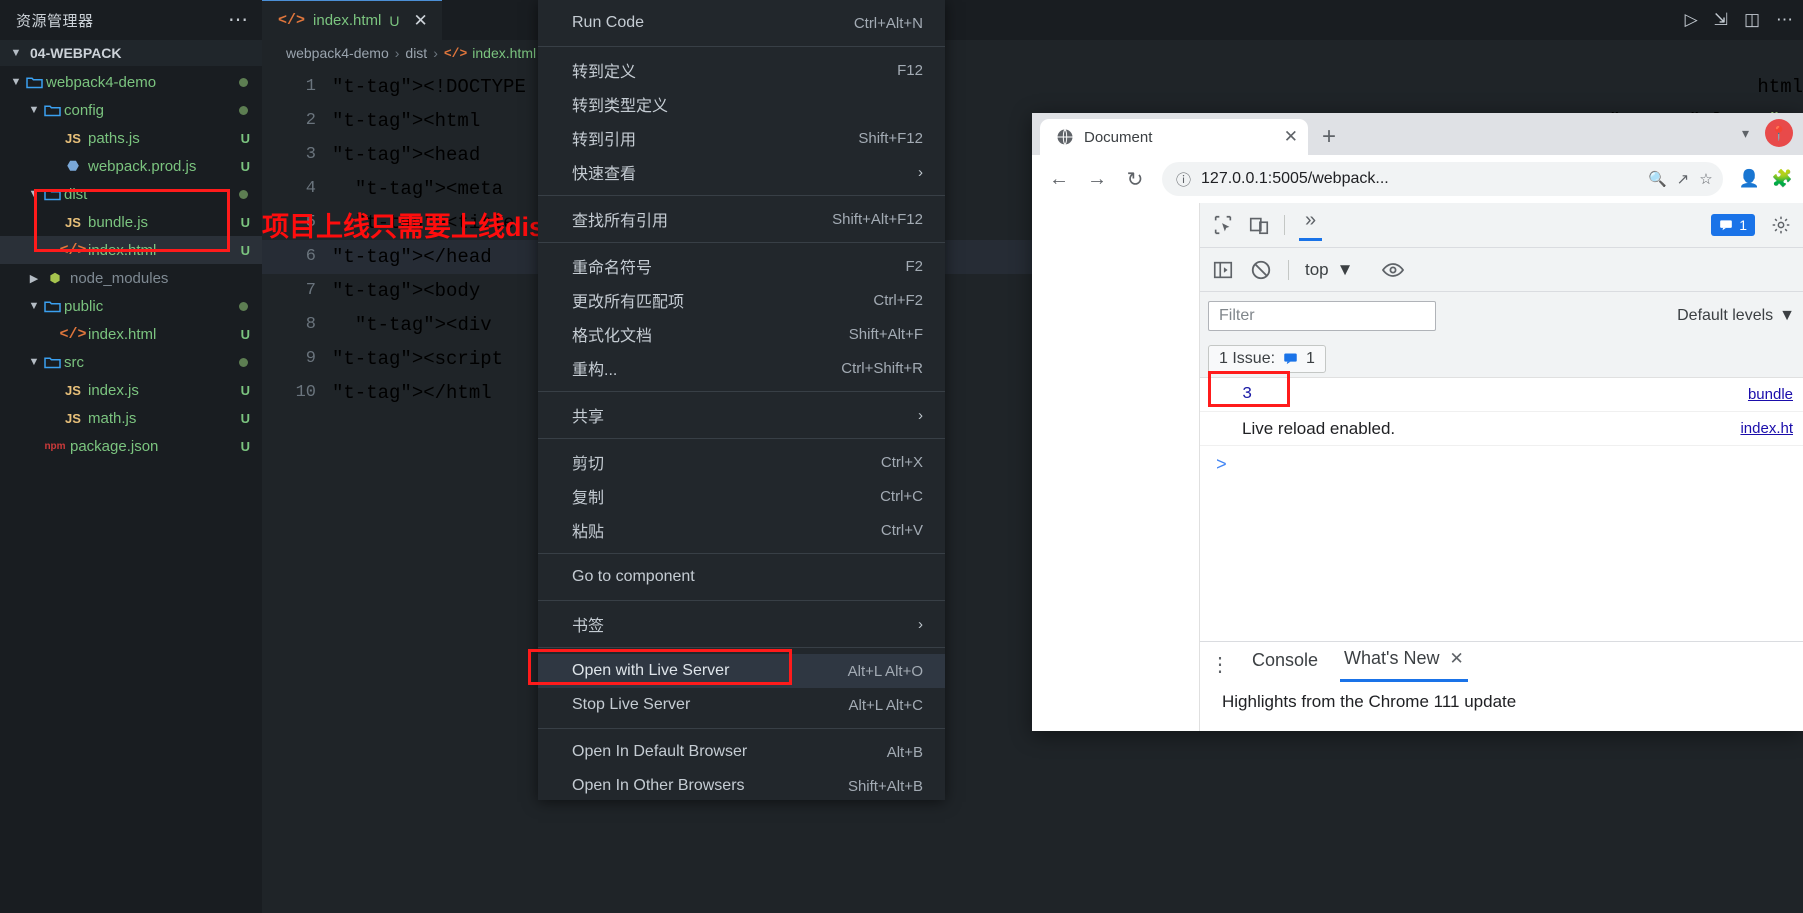  I want to click on menu-item-更改所有匹配项: 更改所有匹配项 Ctrl+F2, so click(741, 300).